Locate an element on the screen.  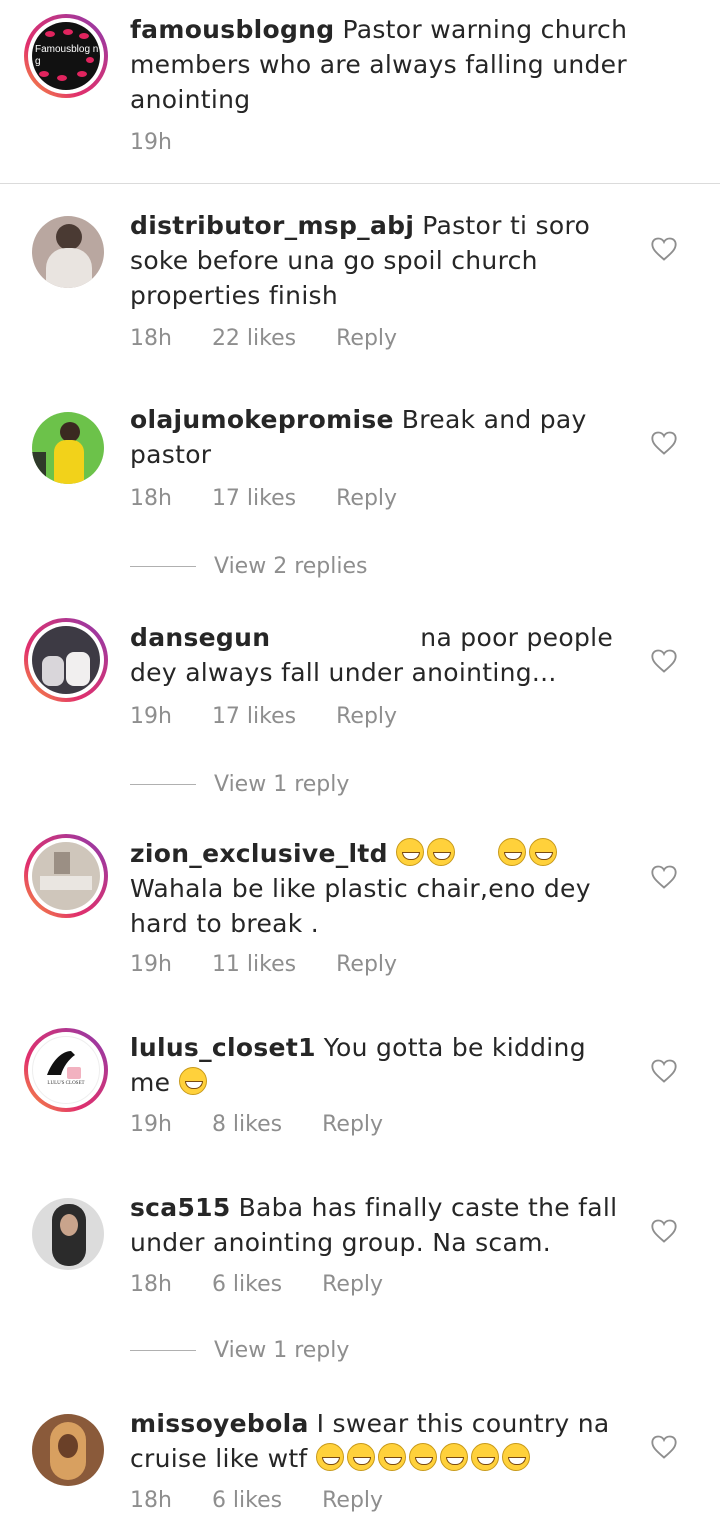
comment-meta: 19h 11 likes Reply is located at coordinates (263, 964).